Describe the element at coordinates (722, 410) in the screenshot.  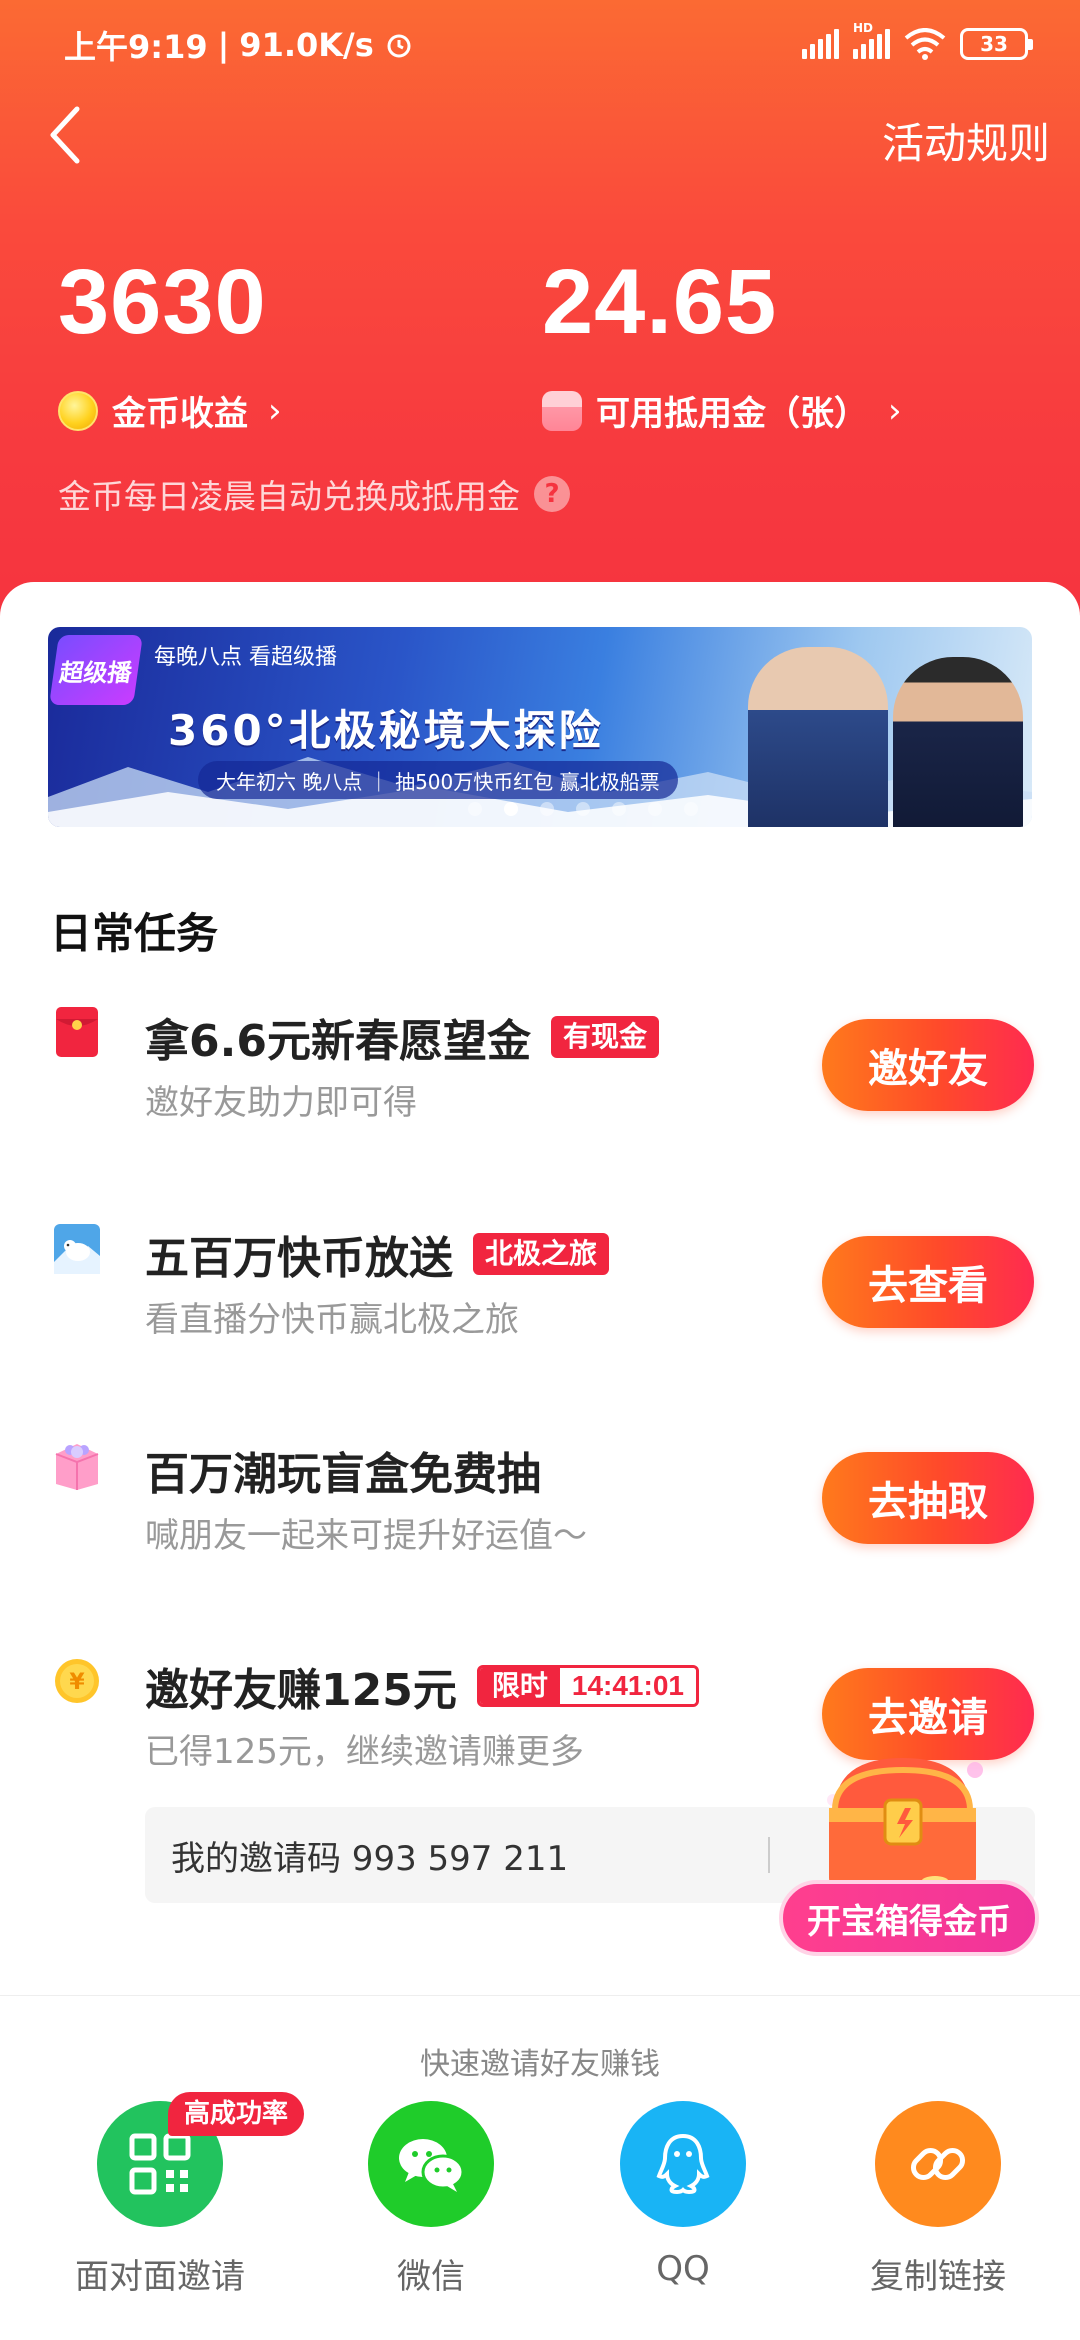
I see `voucher-link: 可用抵用金（张） ›` at that location.